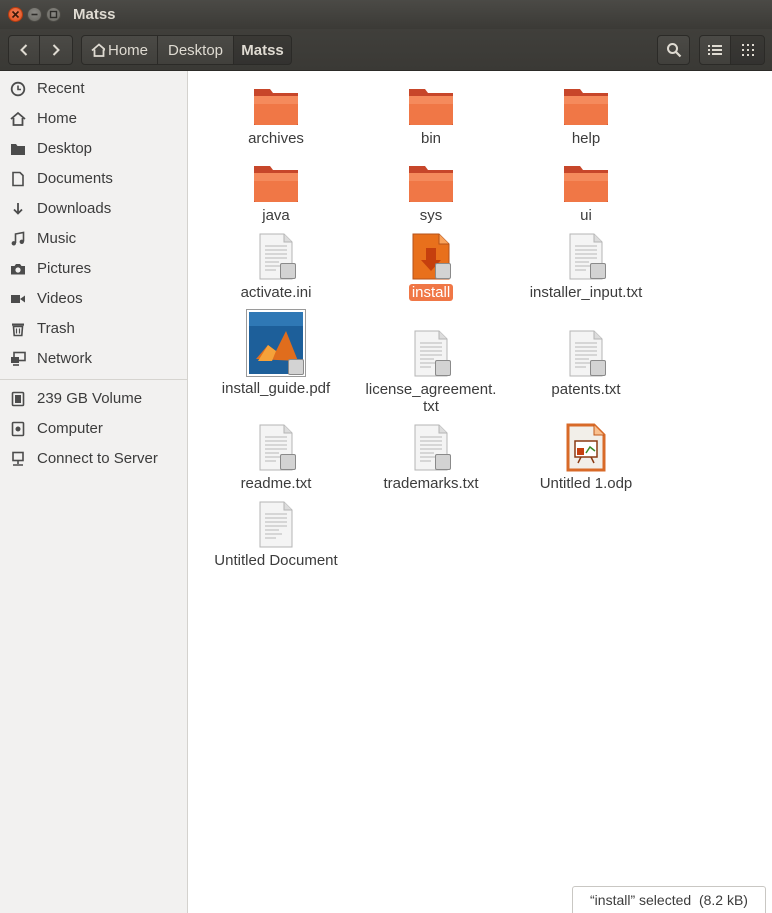 The image size is (772, 913). What do you see at coordinates (276, 193) in the screenshot?
I see `file-item-java: java` at bounding box center [276, 193].